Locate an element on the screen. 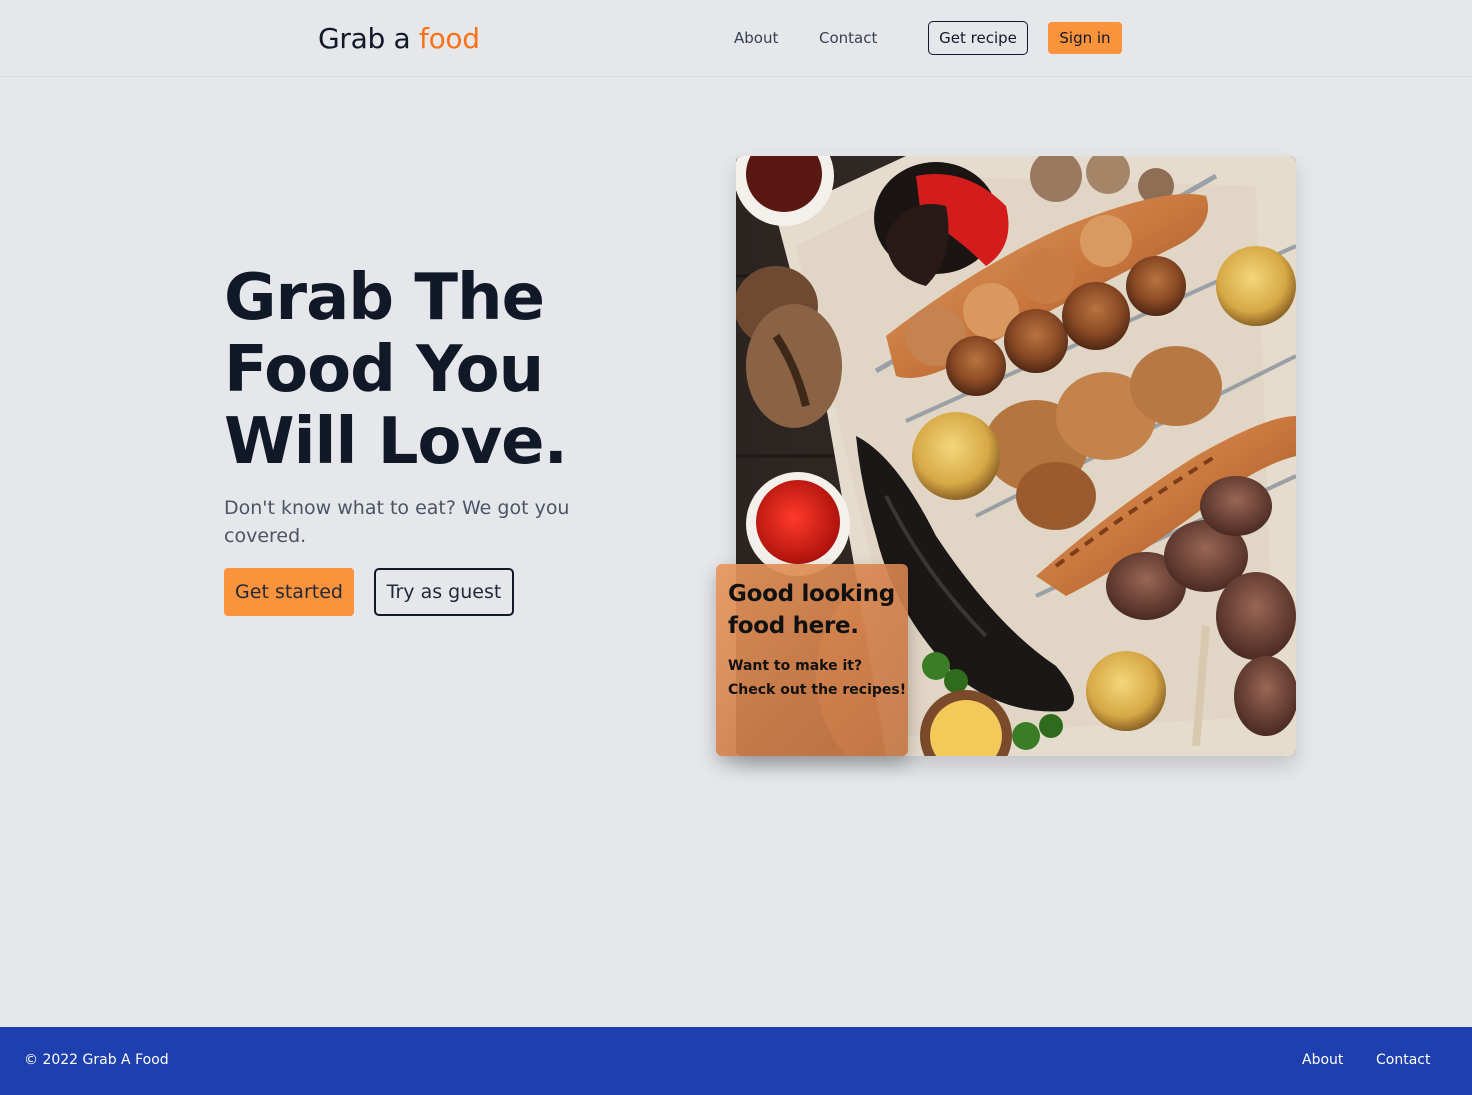 The width and height of the screenshot is (1472, 1095). copyright-text: © 2022 Grab A Food is located at coordinates (96, 1060).